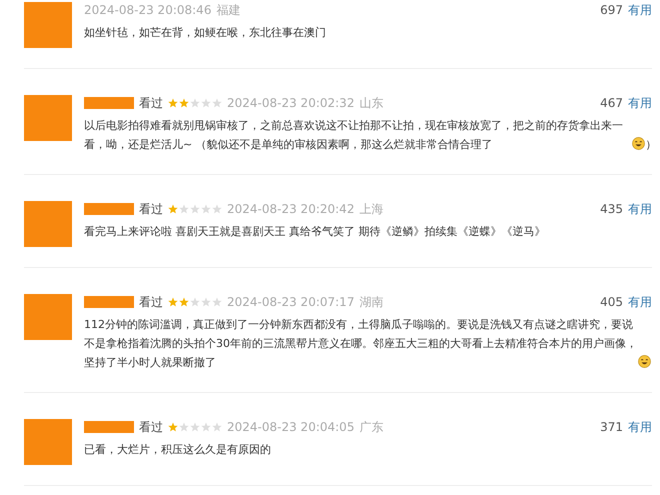  I want to click on review-text: 已看，大烂片，积压这么久是有原因的, so click(177, 450).